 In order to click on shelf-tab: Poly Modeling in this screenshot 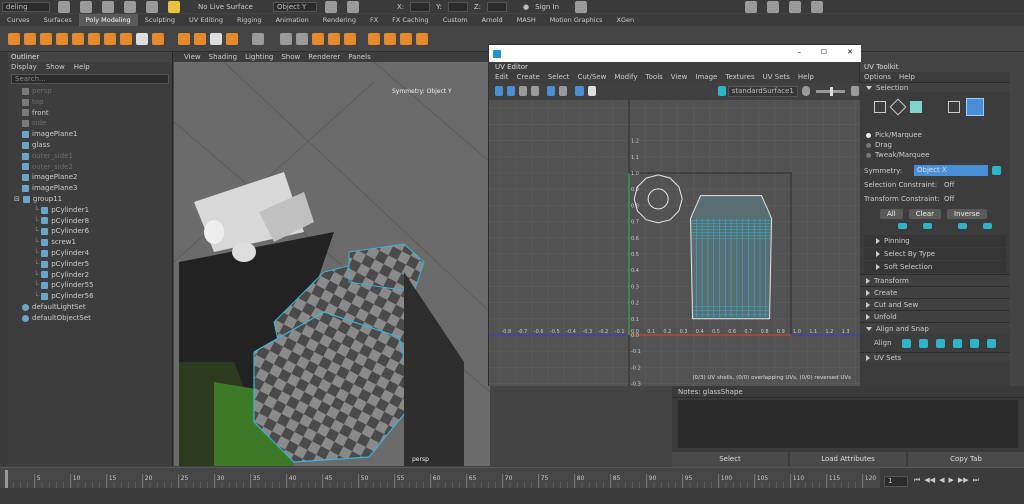, I will do `click(108, 20)`.